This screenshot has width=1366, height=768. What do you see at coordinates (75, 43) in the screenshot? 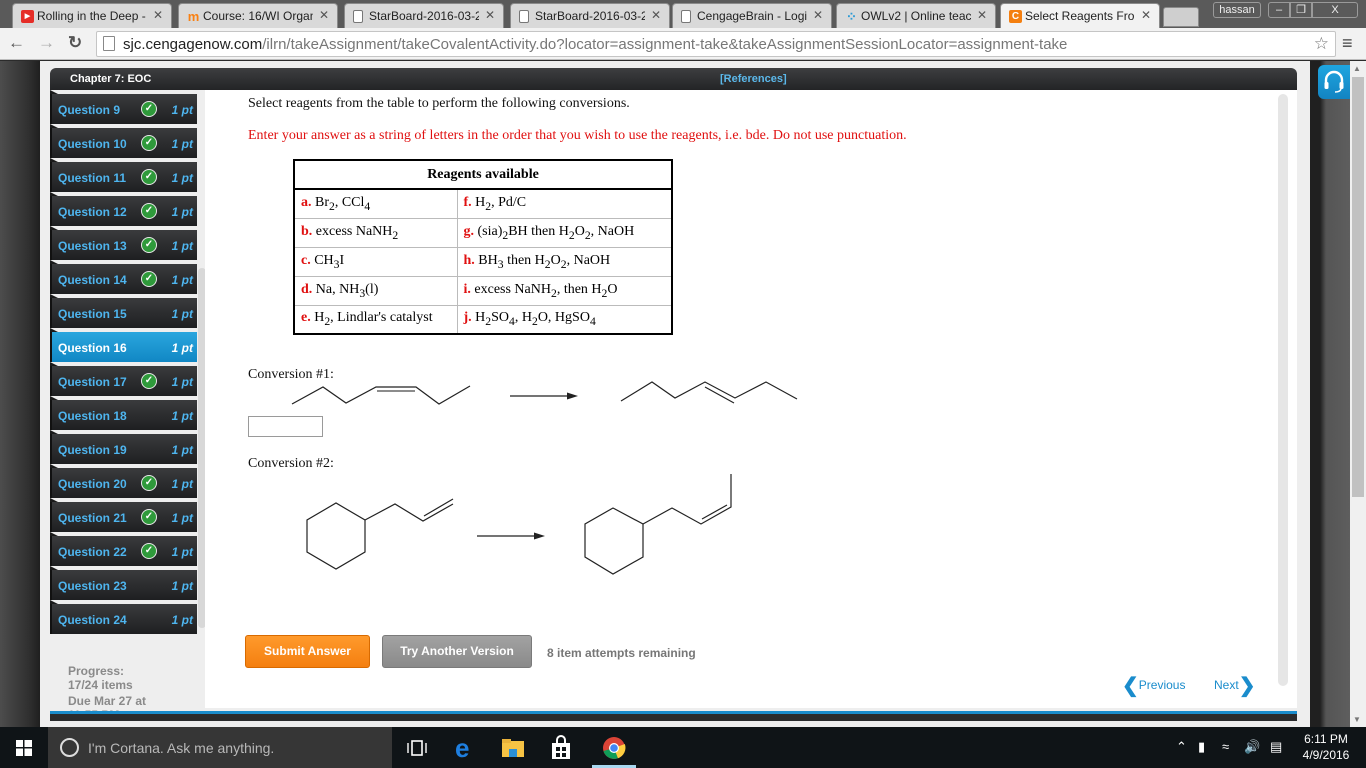
I see `reload-icon: ↻` at bounding box center [75, 43].